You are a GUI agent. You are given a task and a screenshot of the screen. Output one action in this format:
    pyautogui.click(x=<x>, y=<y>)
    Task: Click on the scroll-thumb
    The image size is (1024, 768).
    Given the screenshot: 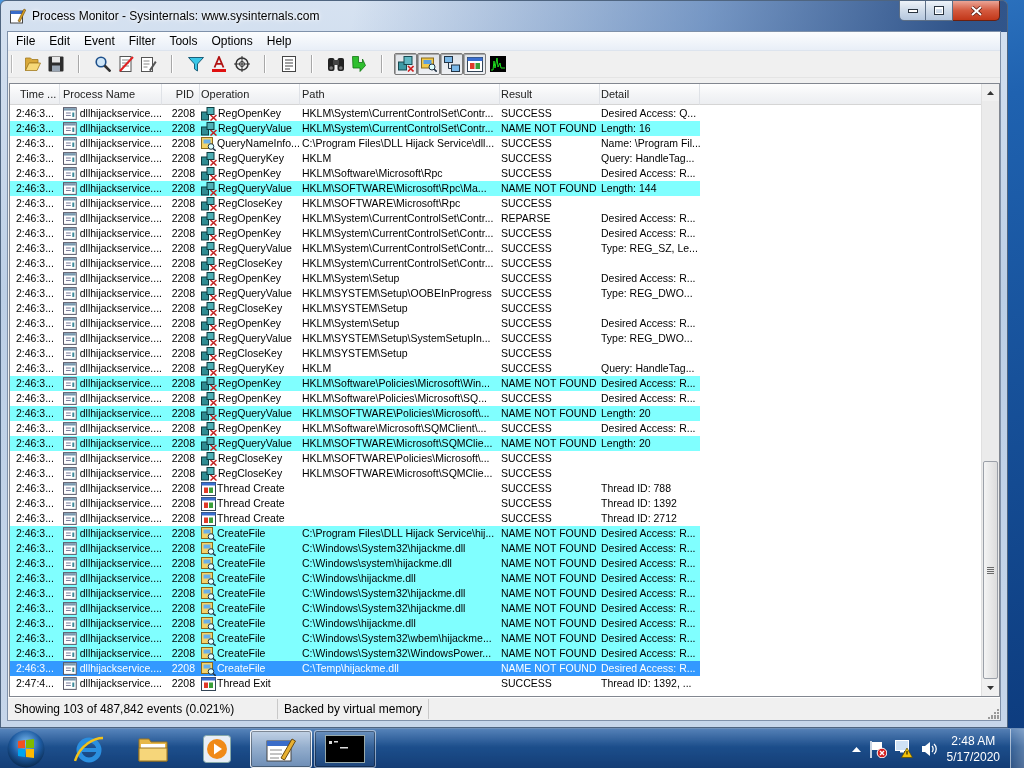 What is the action you would take?
    pyautogui.click(x=990, y=570)
    